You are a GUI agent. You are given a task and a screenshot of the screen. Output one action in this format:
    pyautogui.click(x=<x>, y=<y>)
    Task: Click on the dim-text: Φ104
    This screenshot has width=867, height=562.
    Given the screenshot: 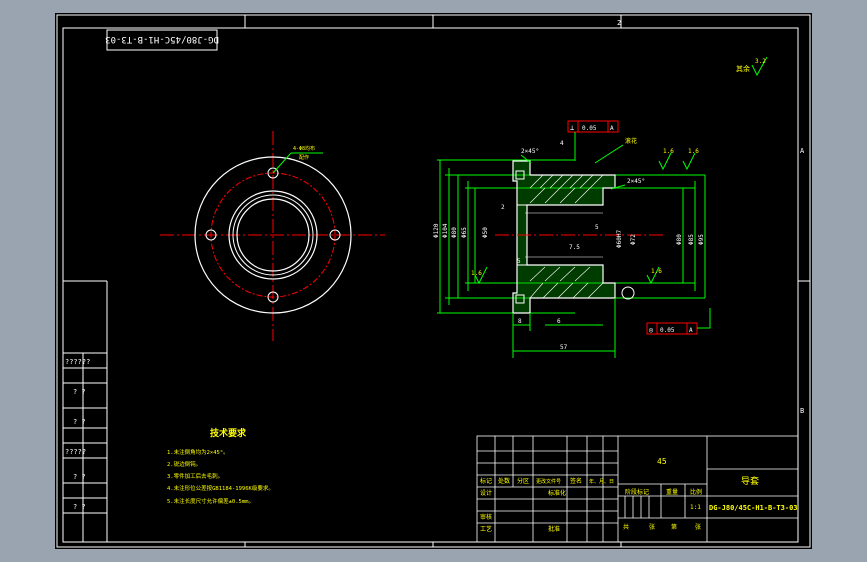 What is the action you would take?
    pyautogui.click(x=445, y=230)
    